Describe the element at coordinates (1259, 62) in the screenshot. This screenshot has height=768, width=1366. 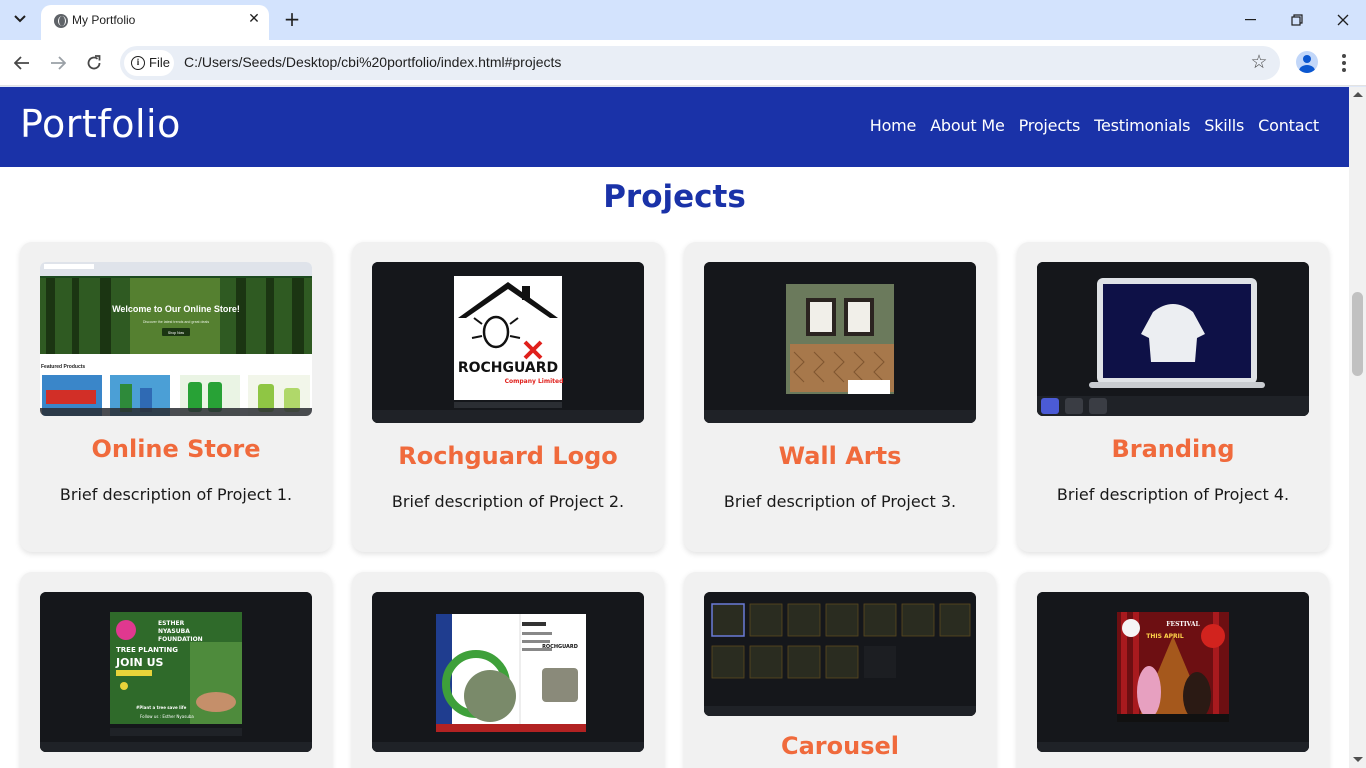
I see `star-icon: ☆` at that location.